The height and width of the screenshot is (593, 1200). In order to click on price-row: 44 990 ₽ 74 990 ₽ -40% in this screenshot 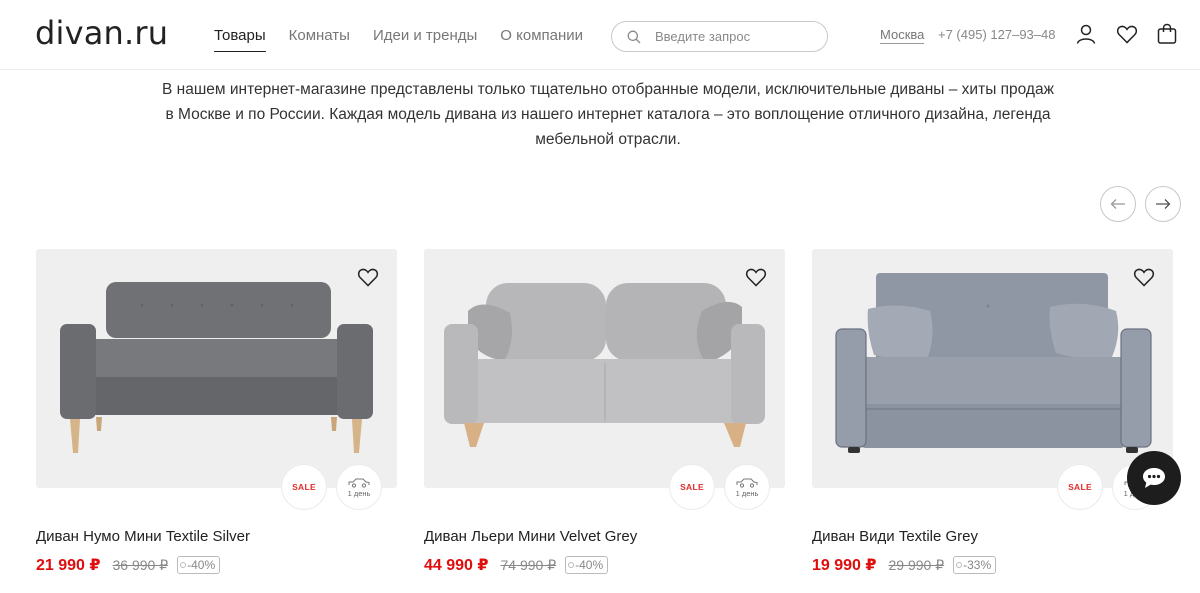, I will do `click(516, 565)`.